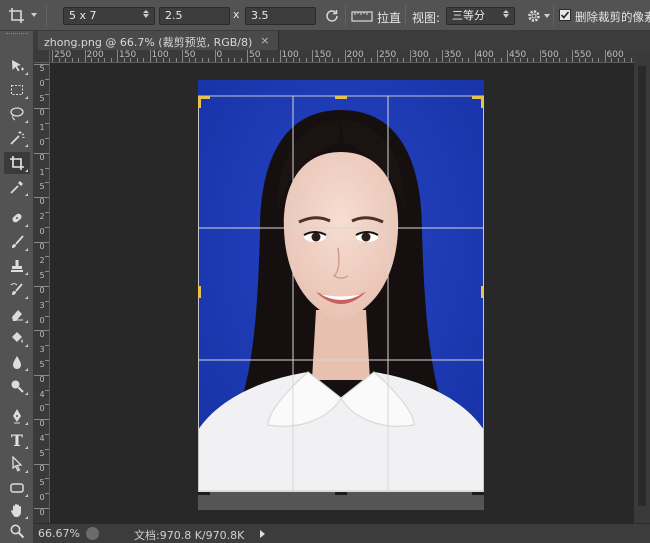 The width and height of the screenshot is (650, 543). What do you see at coordinates (482, 292) in the screenshot?
I see `crop-handle-right` at bounding box center [482, 292].